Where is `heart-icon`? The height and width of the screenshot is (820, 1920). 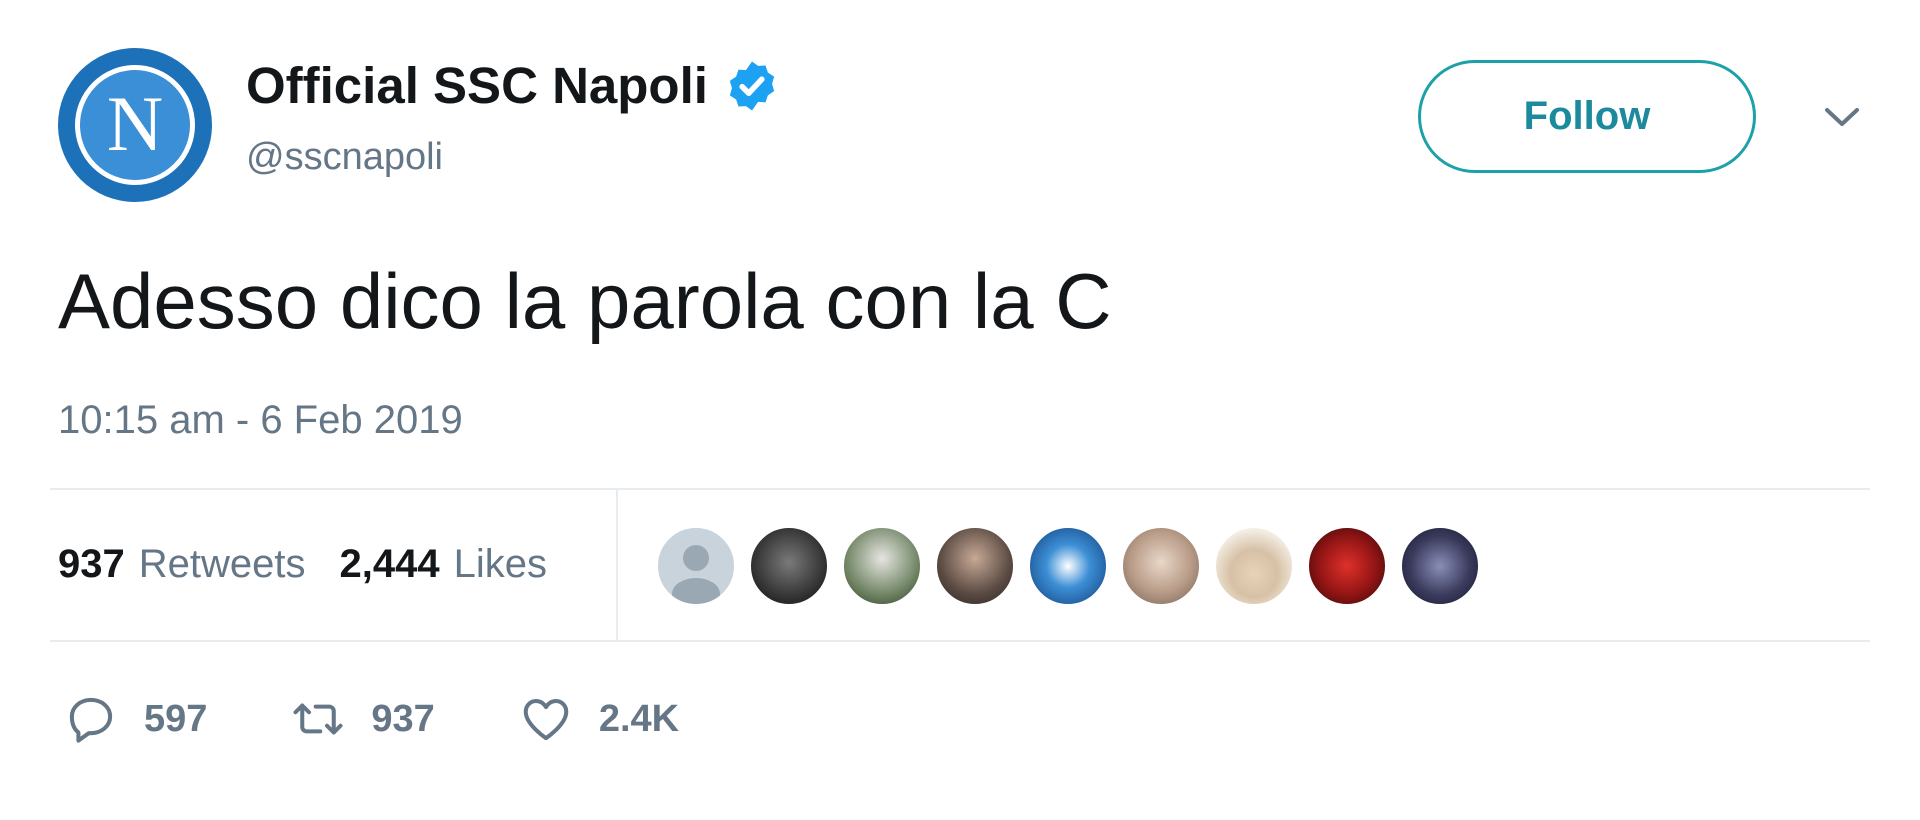
heart-icon is located at coordinates (546, 719).